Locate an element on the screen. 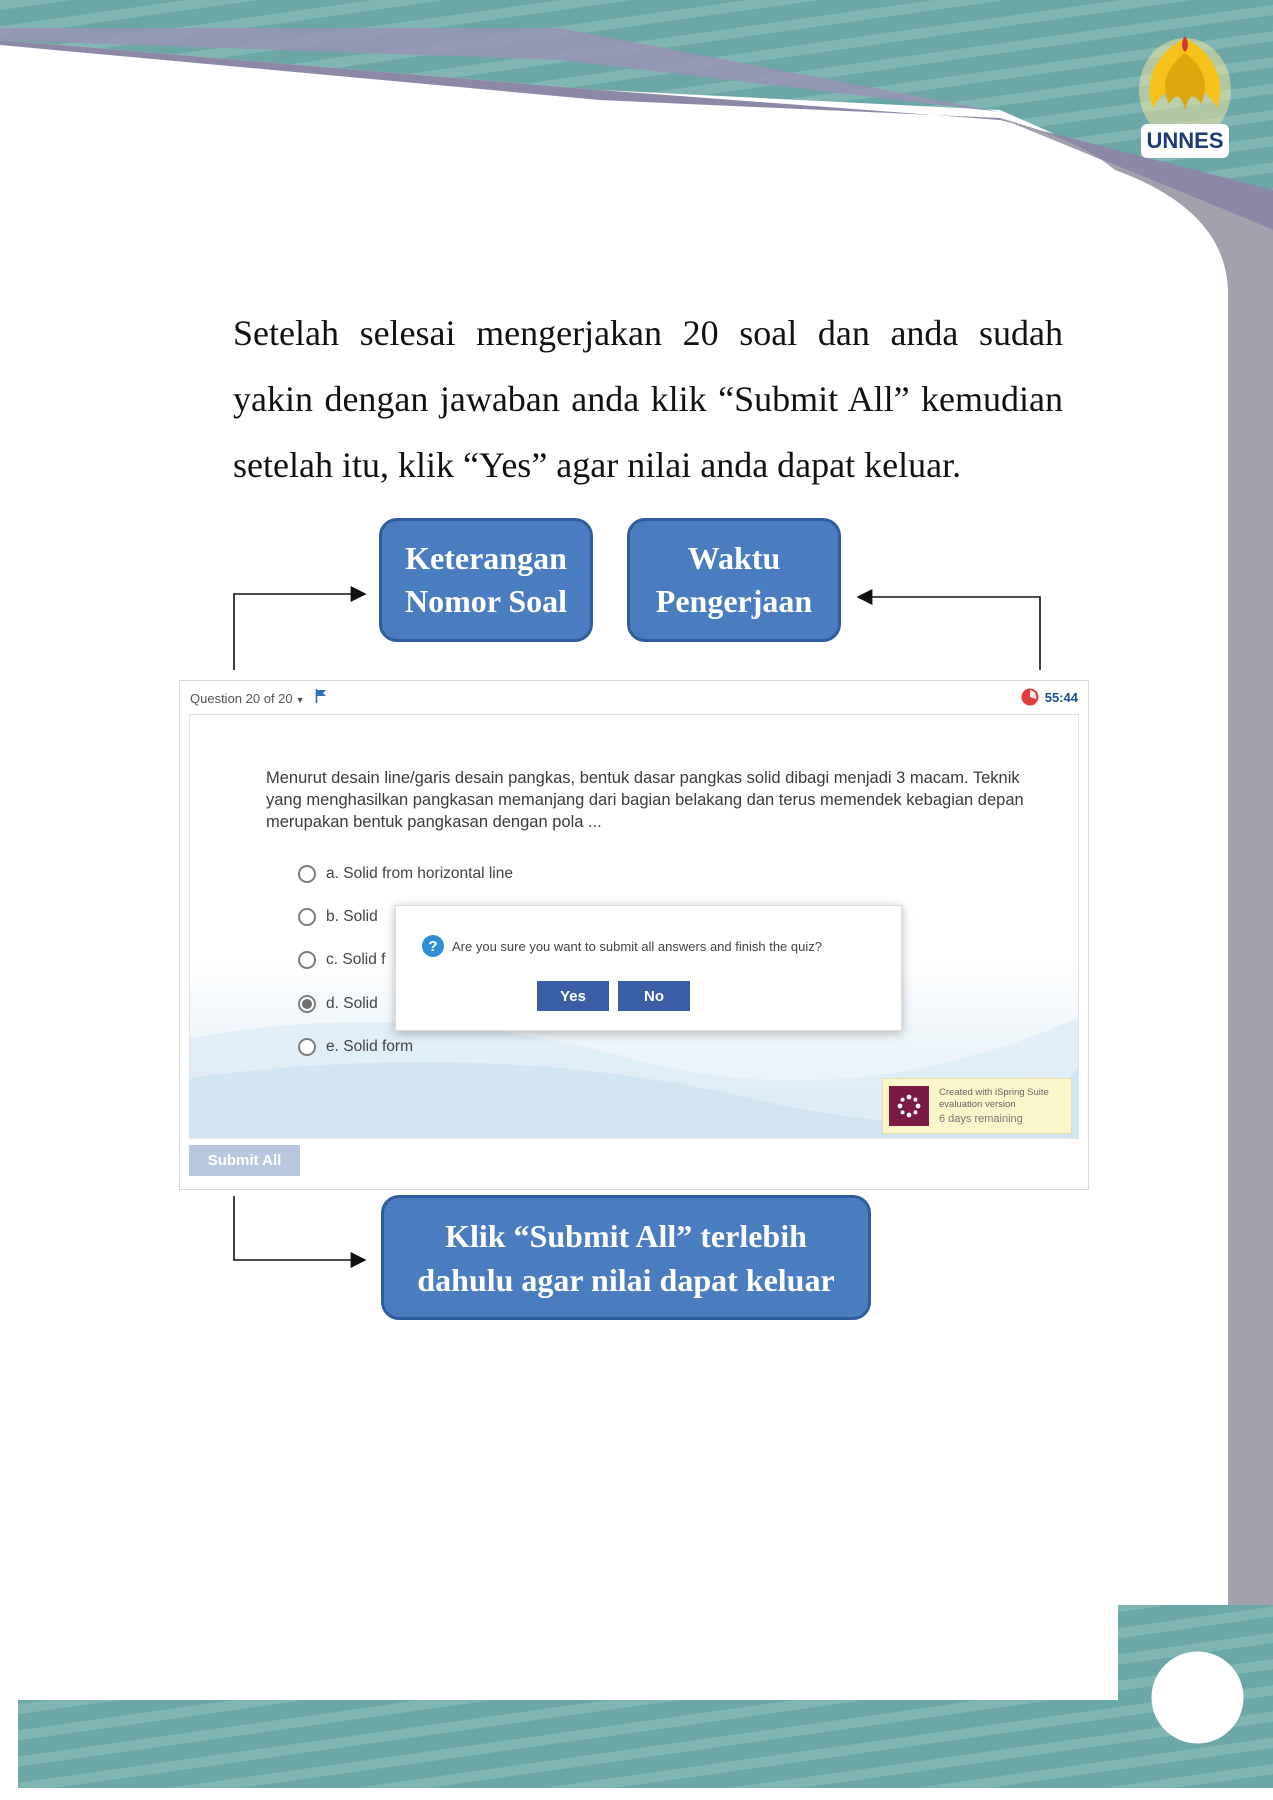 Image resolution: width=1273 pixels, height=1800 pixels. unnes-logo: UNNES is located at coordinates (1185, 97).